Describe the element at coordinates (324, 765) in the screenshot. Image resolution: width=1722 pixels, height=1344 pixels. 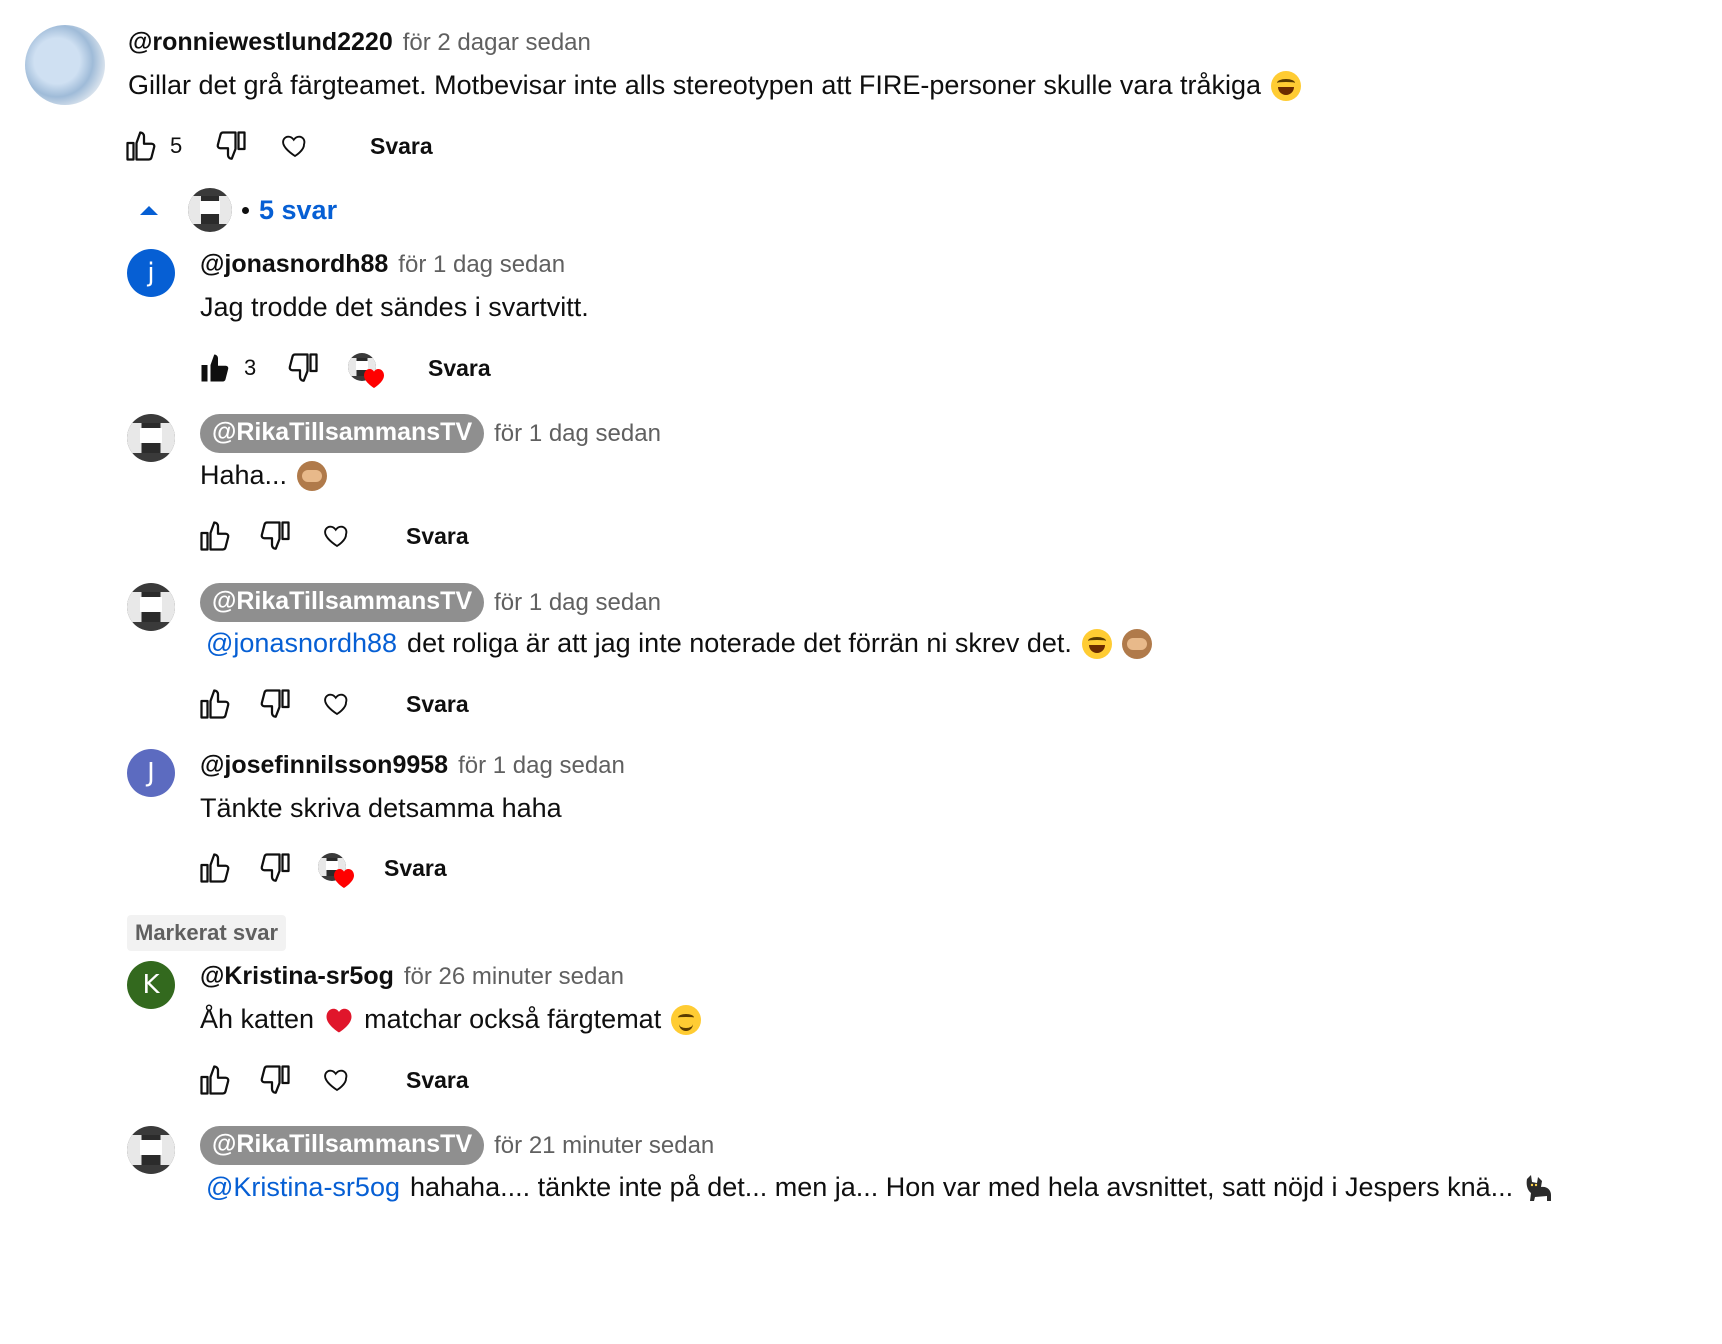
I see `reply-author: @josefinnilsson9958` at that location.